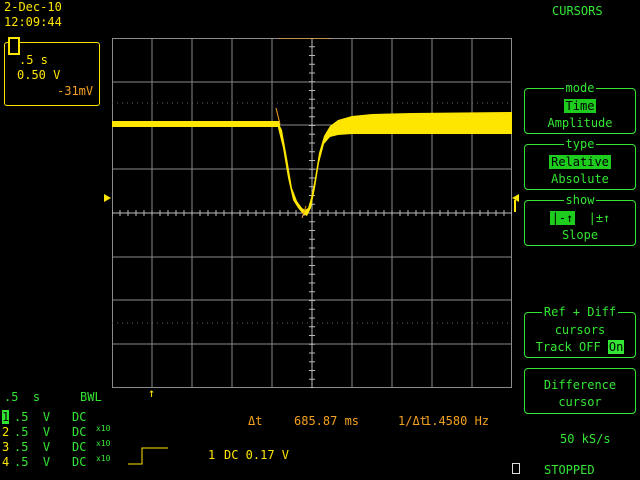 The image size is (640, 480). I want to click on ref-diff-title: Ref + Diff, so click(580, 312).